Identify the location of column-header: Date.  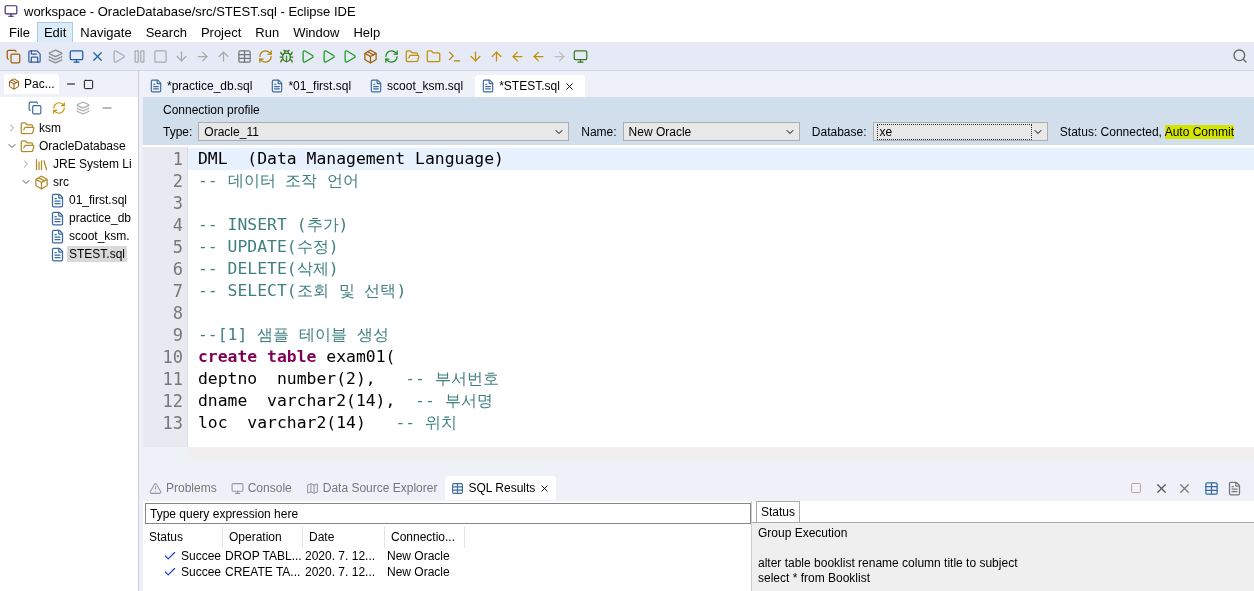
(344, 537).